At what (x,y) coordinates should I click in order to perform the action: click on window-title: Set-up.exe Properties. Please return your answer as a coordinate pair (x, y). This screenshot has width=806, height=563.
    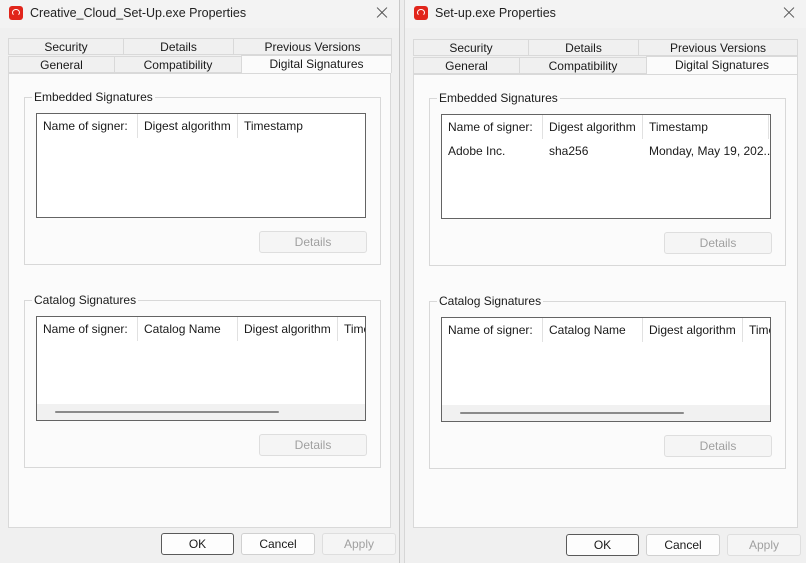
    Looking at the image, I should click on (495, 13).